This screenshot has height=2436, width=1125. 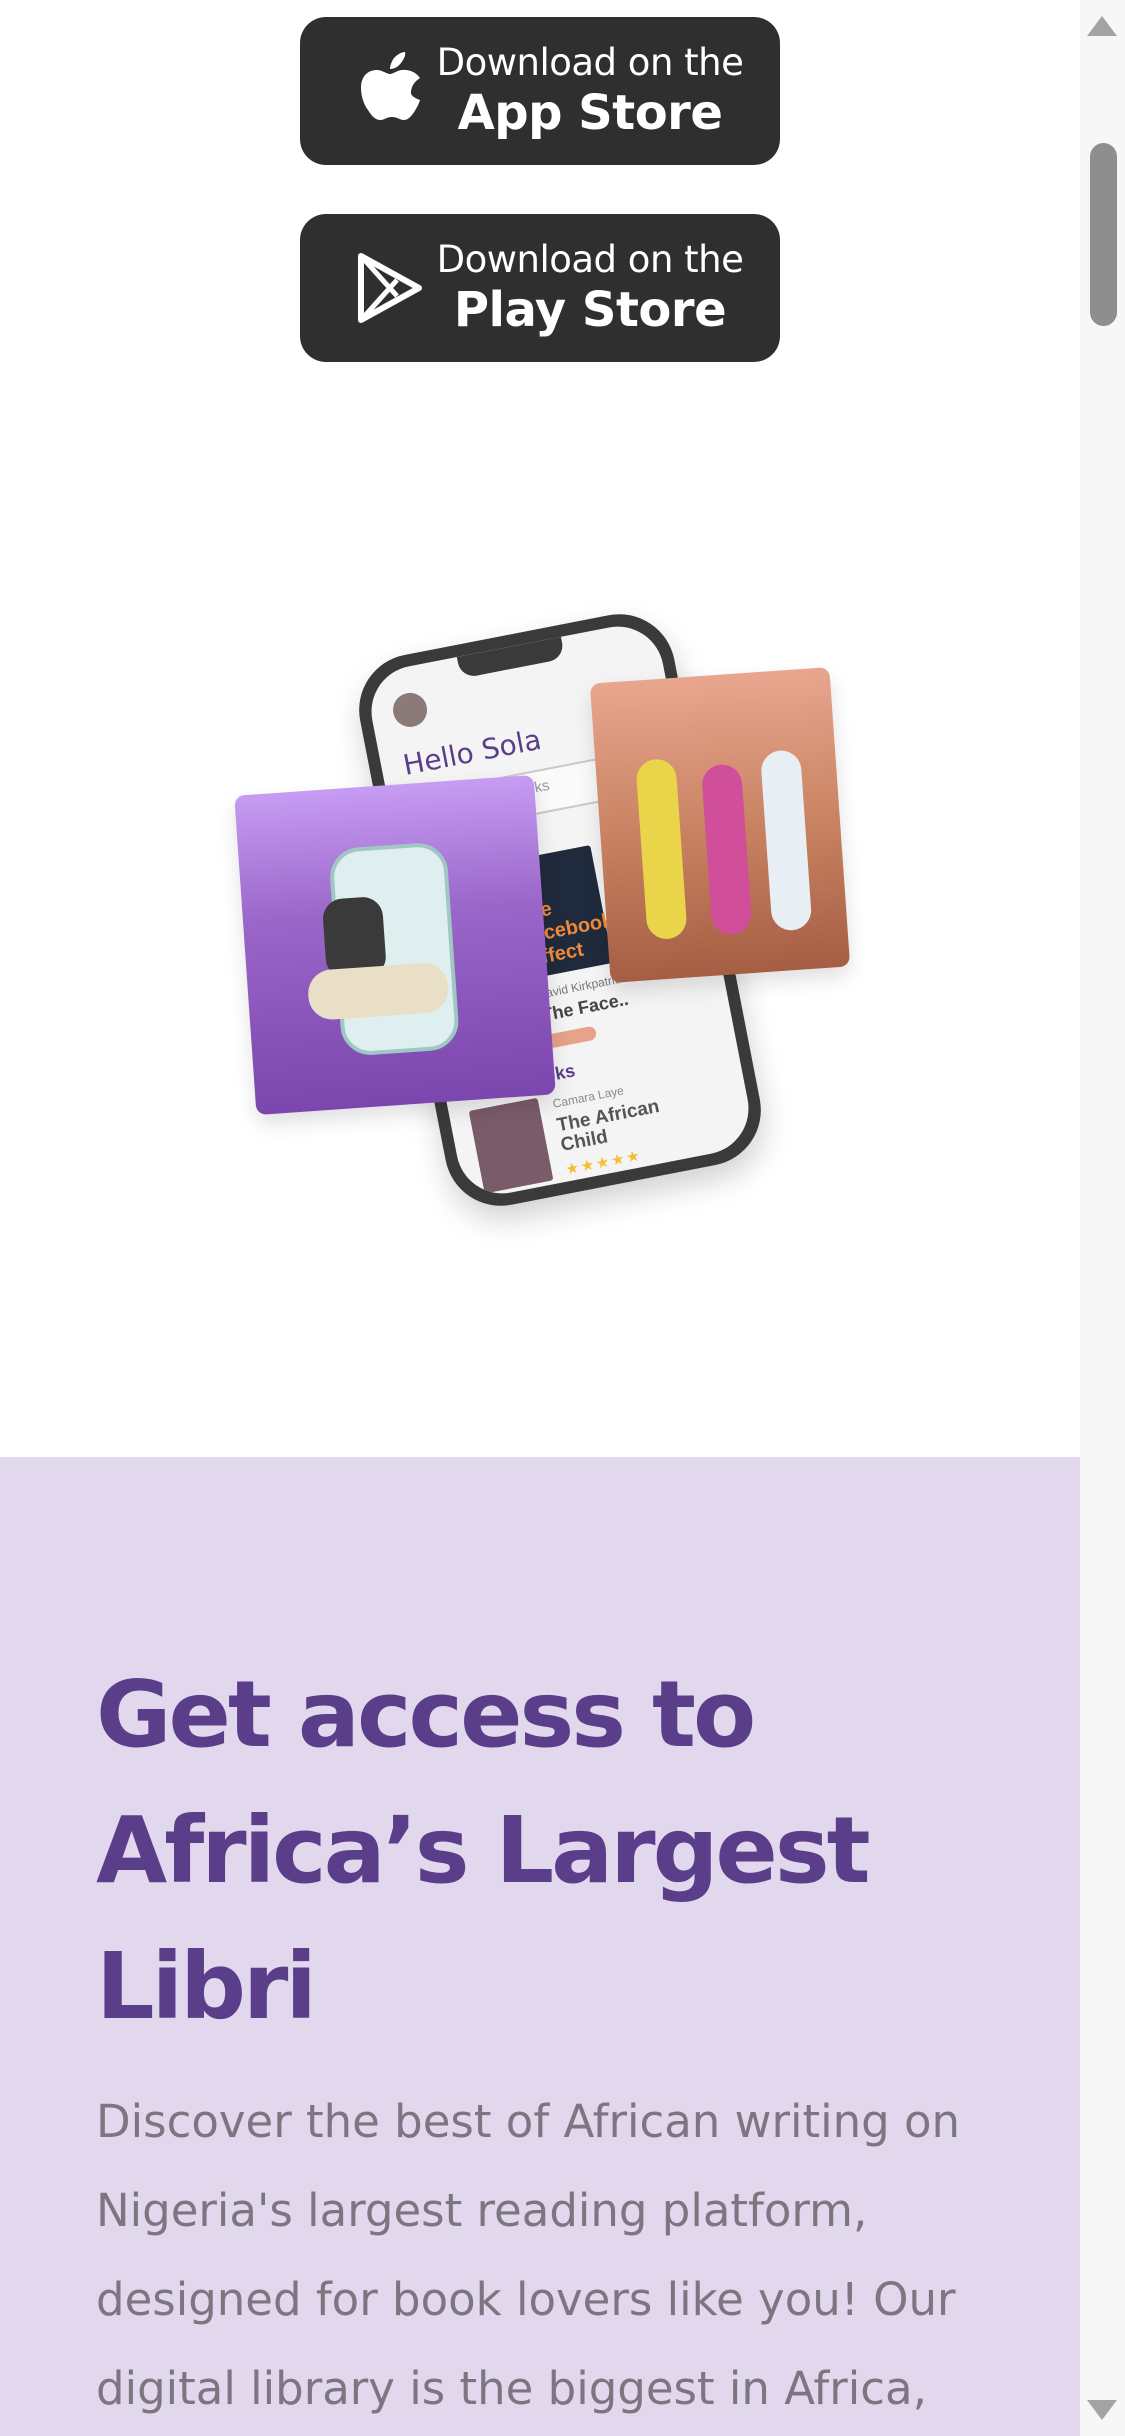 What do you see at coordinates (390, 91) in the screenshot?
I see `apple-icon` at bounding box center [390, 91].